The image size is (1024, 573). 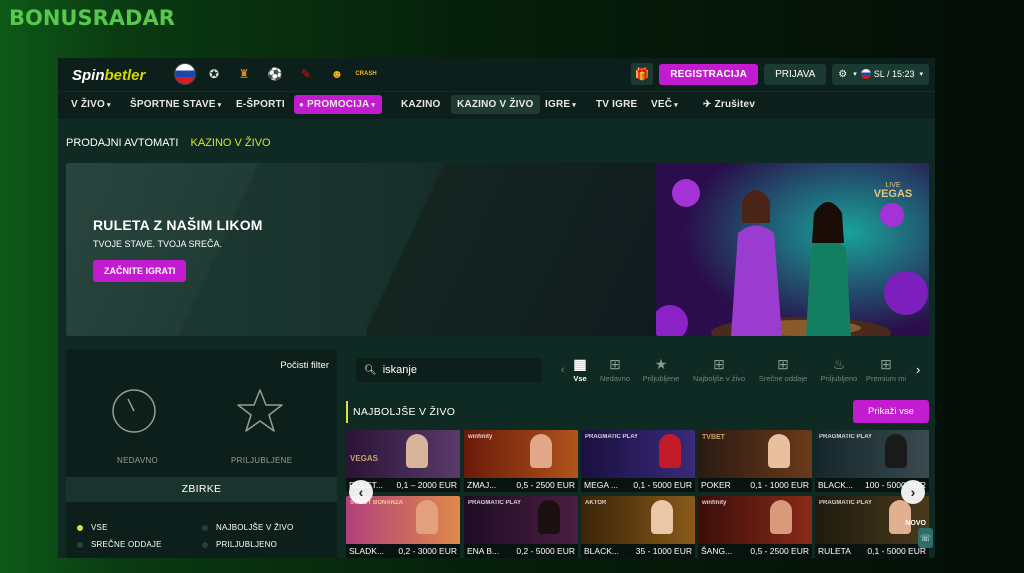 I want to click on nav-label: VEČ, so click(x=662, y=104).